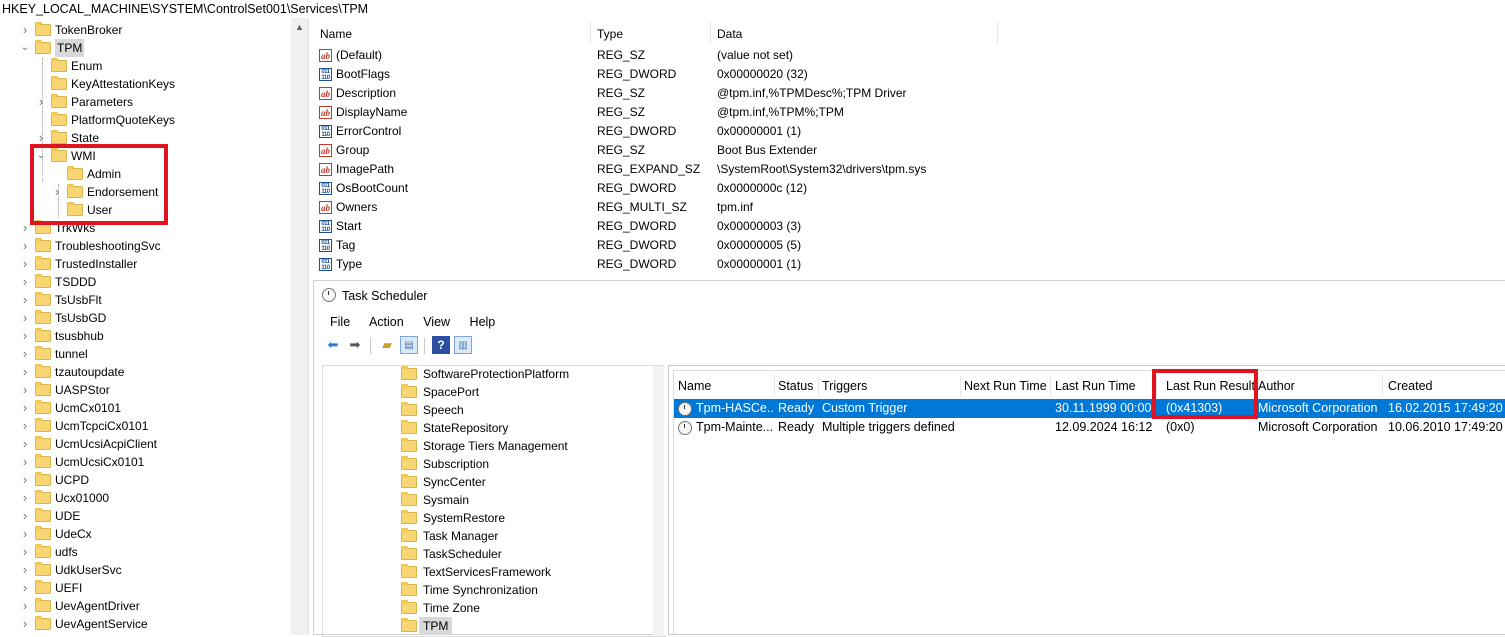  What do you see at coordinates (145, 444) in the screenshot?
I see `tree-item-ucmucsiacpiclient: › UcmUcsiAcpiClient` at bounding box center [145, 444].